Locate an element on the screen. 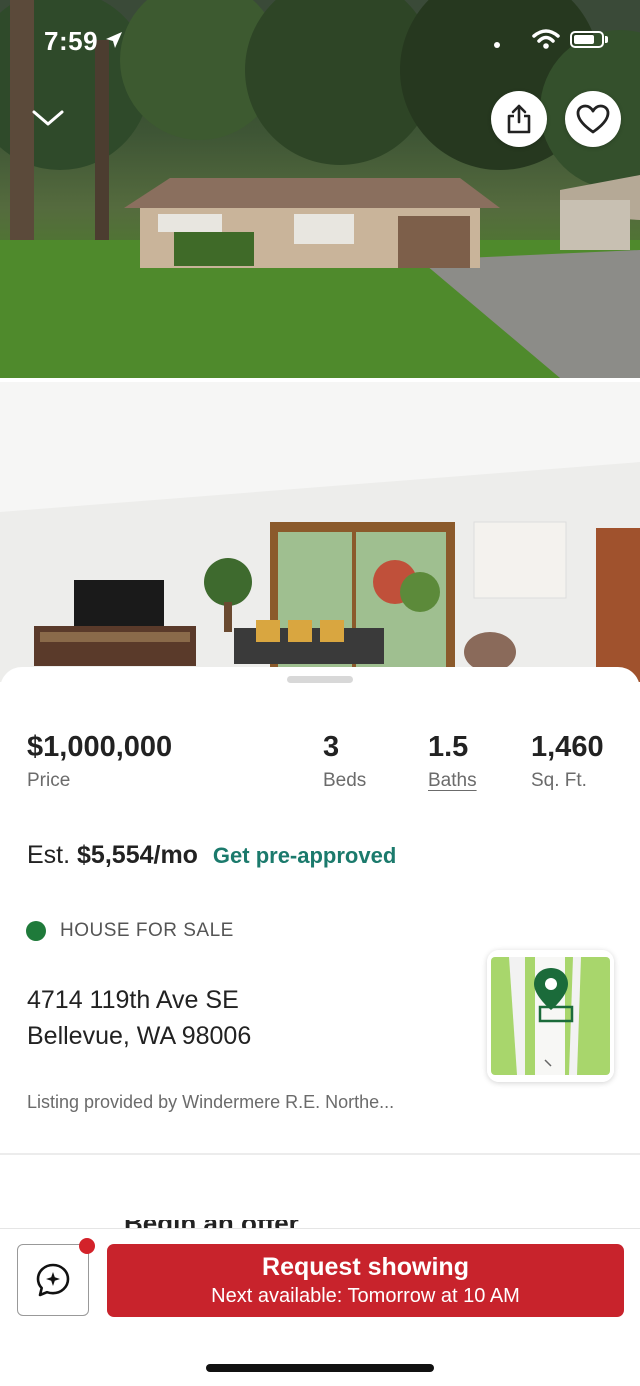 This screenshot has width=640, height=1386. beds-stat: 3 Beds is located at coordinates (344, 761).